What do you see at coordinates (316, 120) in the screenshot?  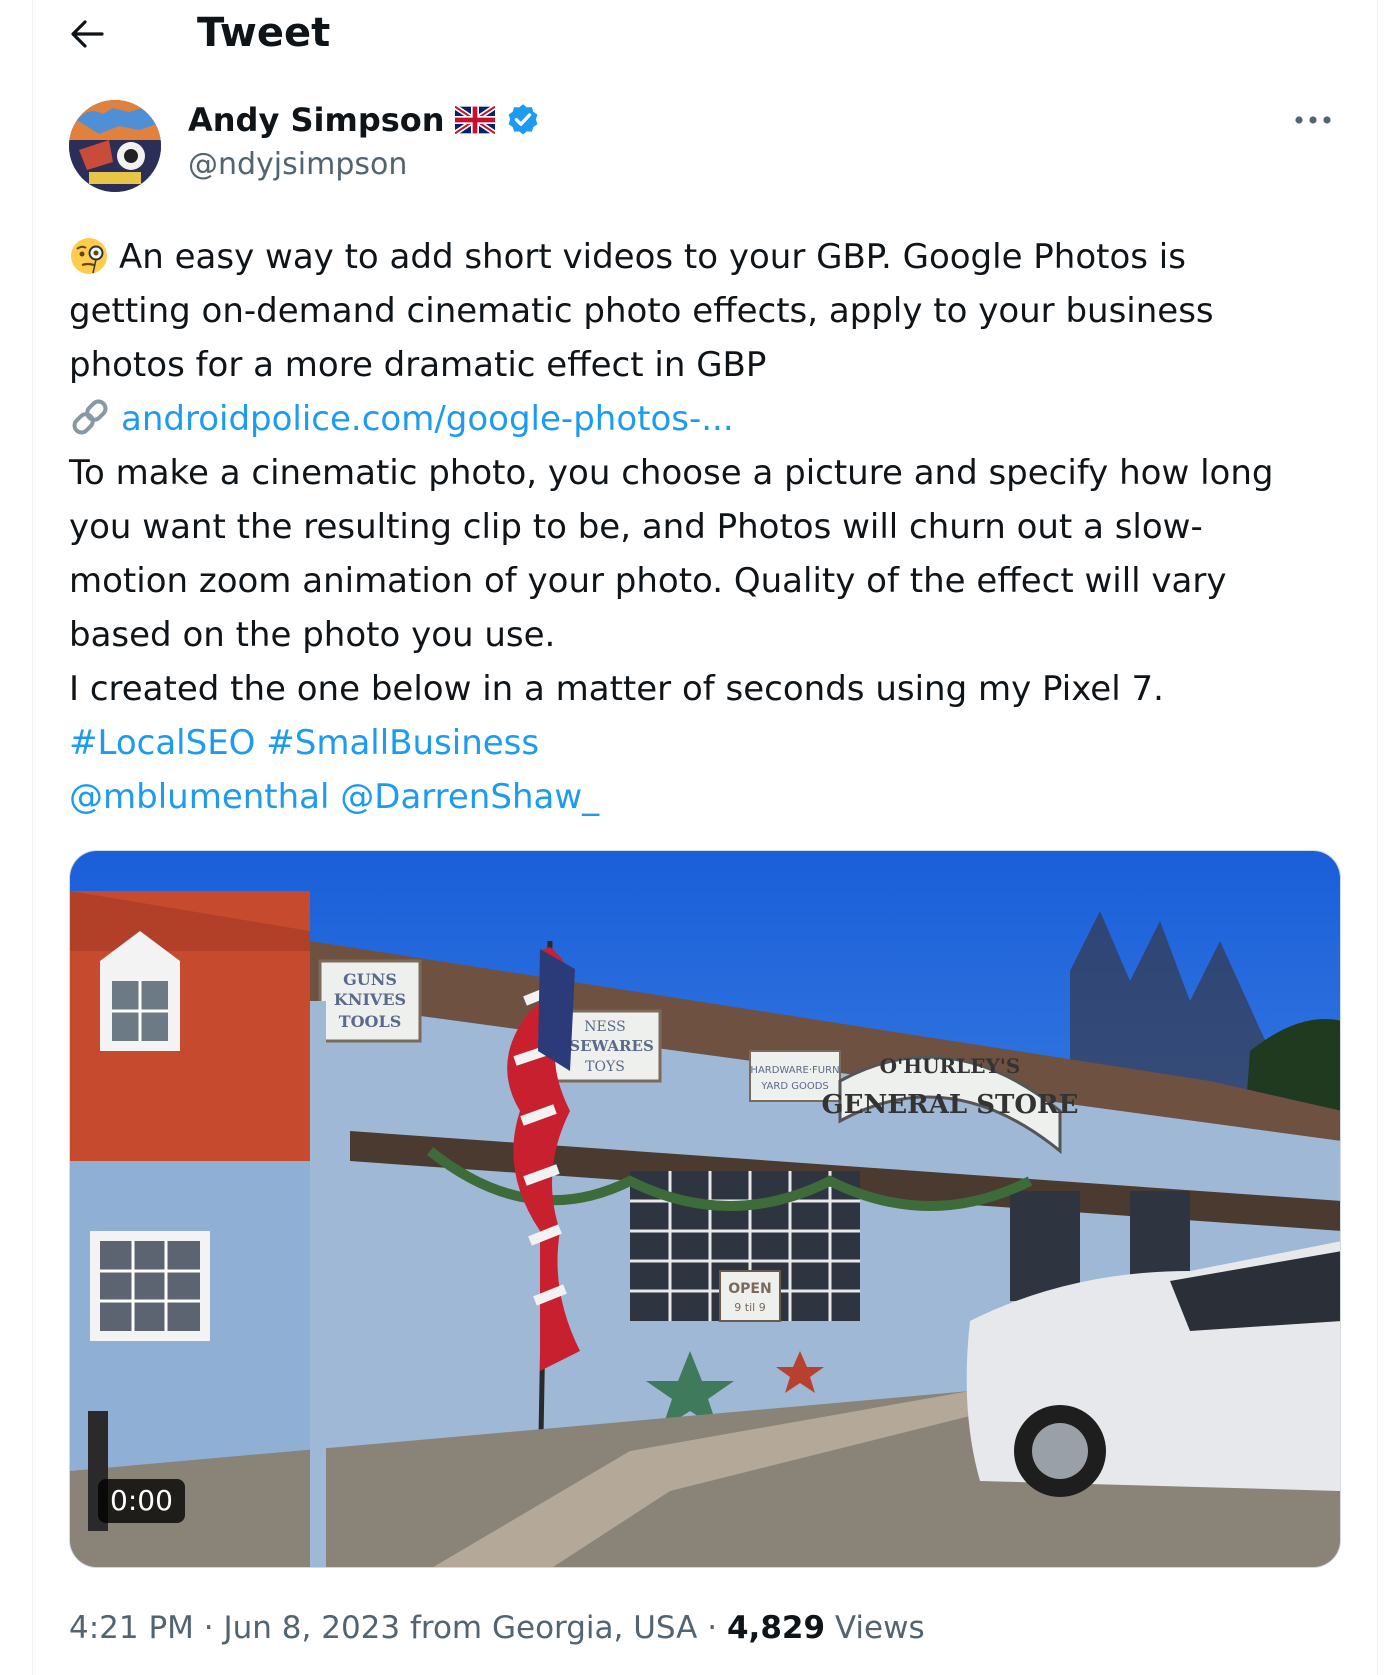 I see `author-name-text: Andy Simpson` at bounding box center [316, 120].